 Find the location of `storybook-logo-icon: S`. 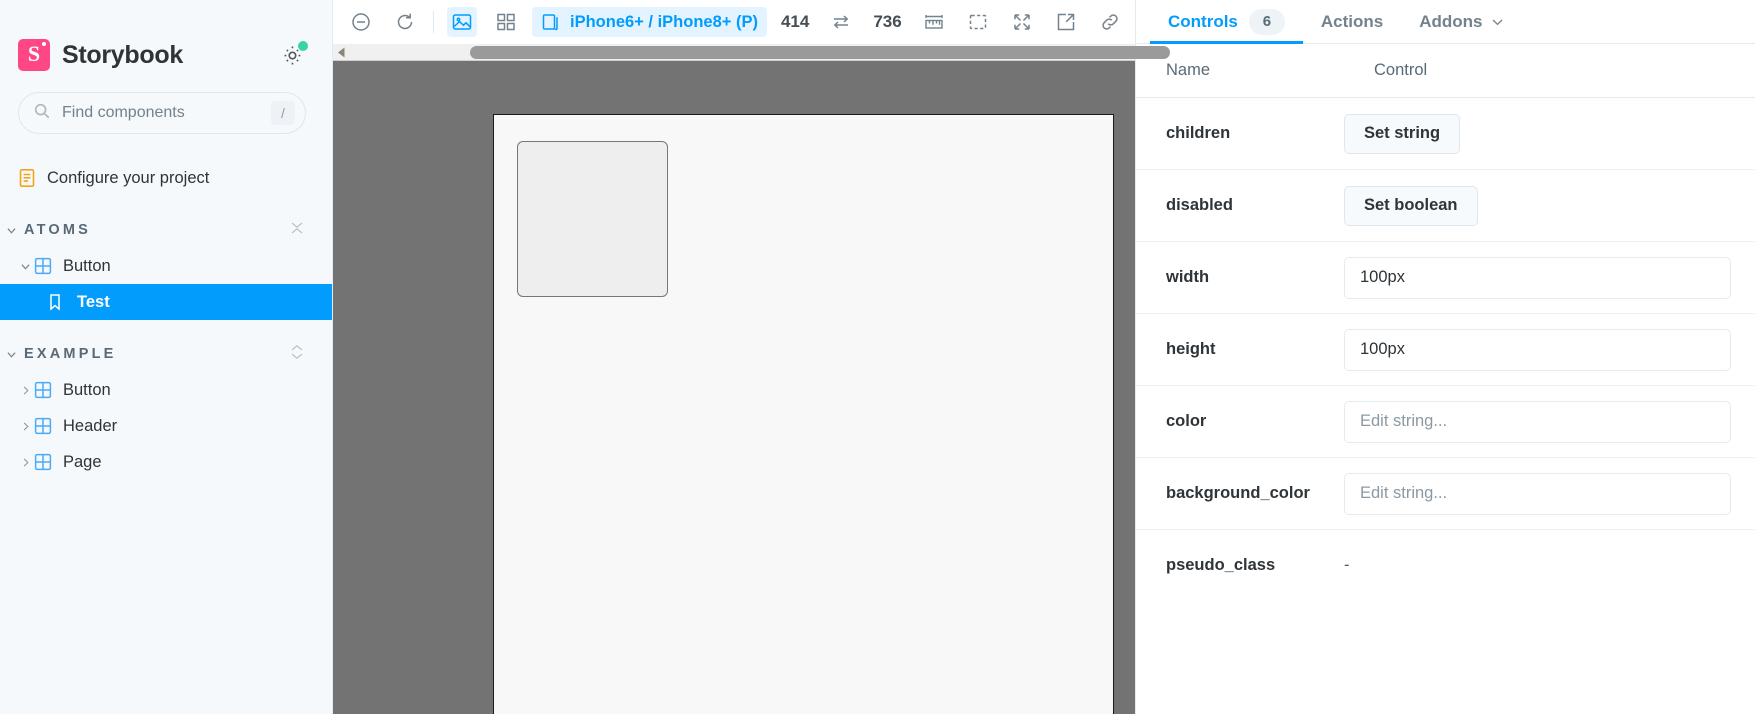

storybook-logo-icon: S is located at coordinates (34, 55).